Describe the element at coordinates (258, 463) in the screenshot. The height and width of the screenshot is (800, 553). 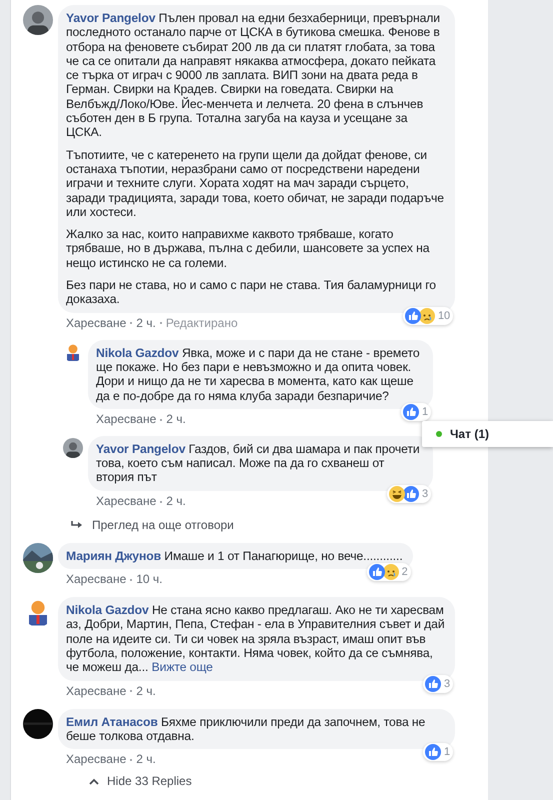
I see `comment-text: Yavor Pangelov Газдов, бий си два шамара и пак прочети това, което съм написал. Може па да го схванеш от втория път` at that location.